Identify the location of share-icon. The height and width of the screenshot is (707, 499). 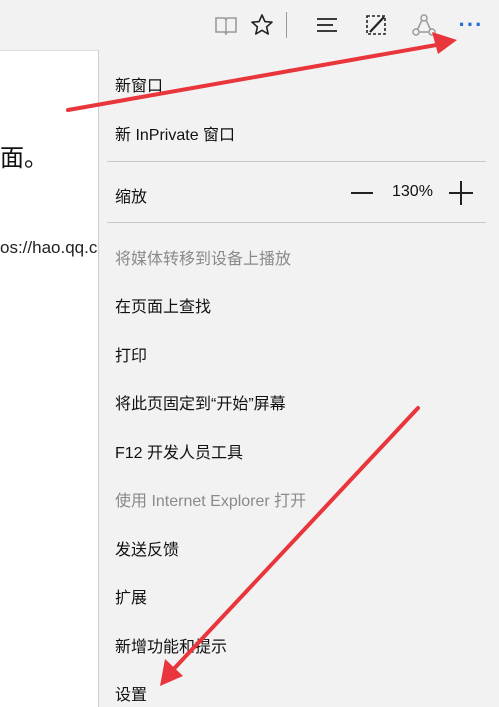
(424, 25).